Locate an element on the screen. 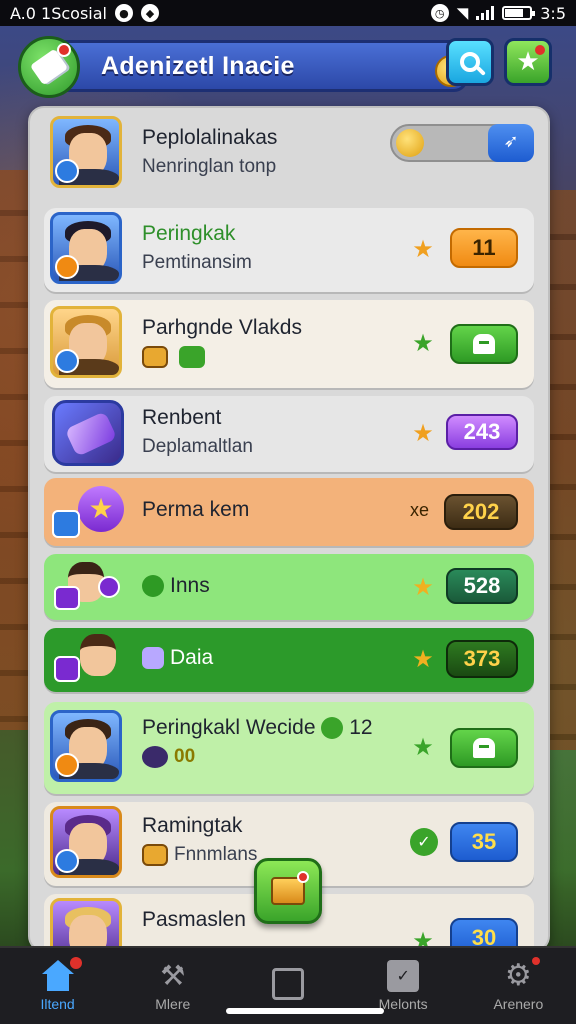 This screenshot has height=1024, width=576. check-icon: ✓ is located at coordinates (424, 842).